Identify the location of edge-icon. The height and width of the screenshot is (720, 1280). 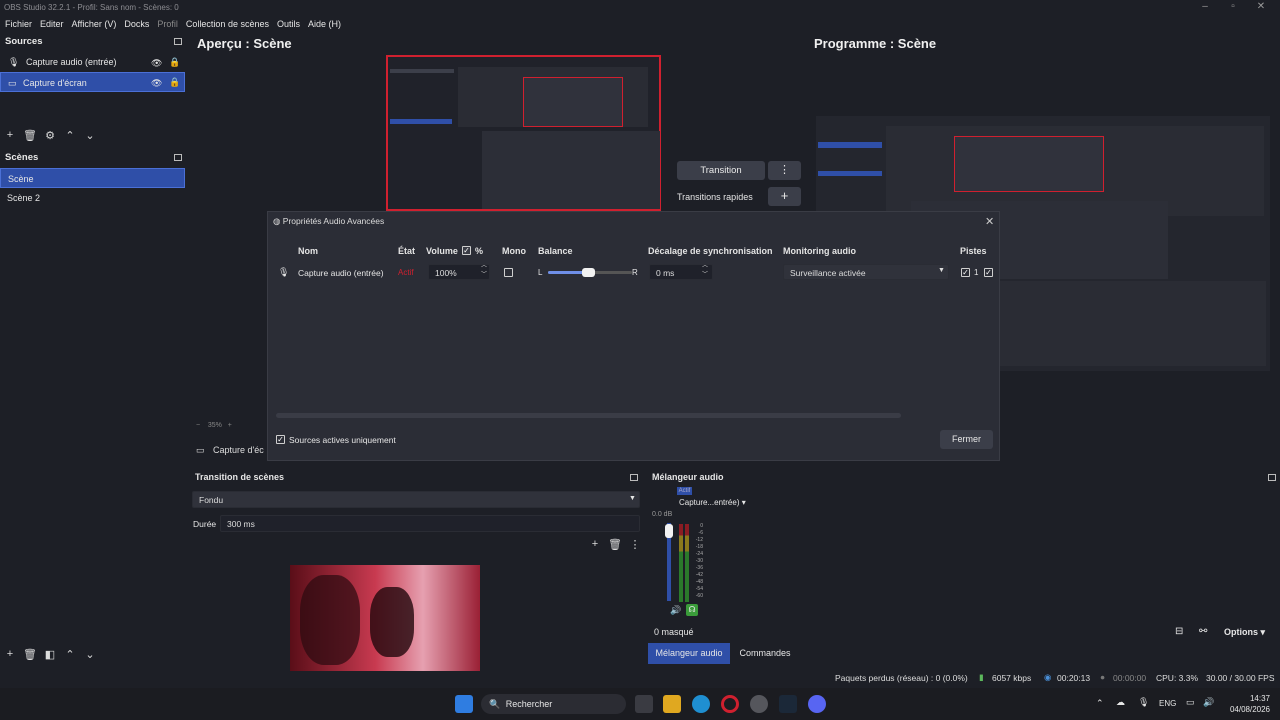
(701, 704).